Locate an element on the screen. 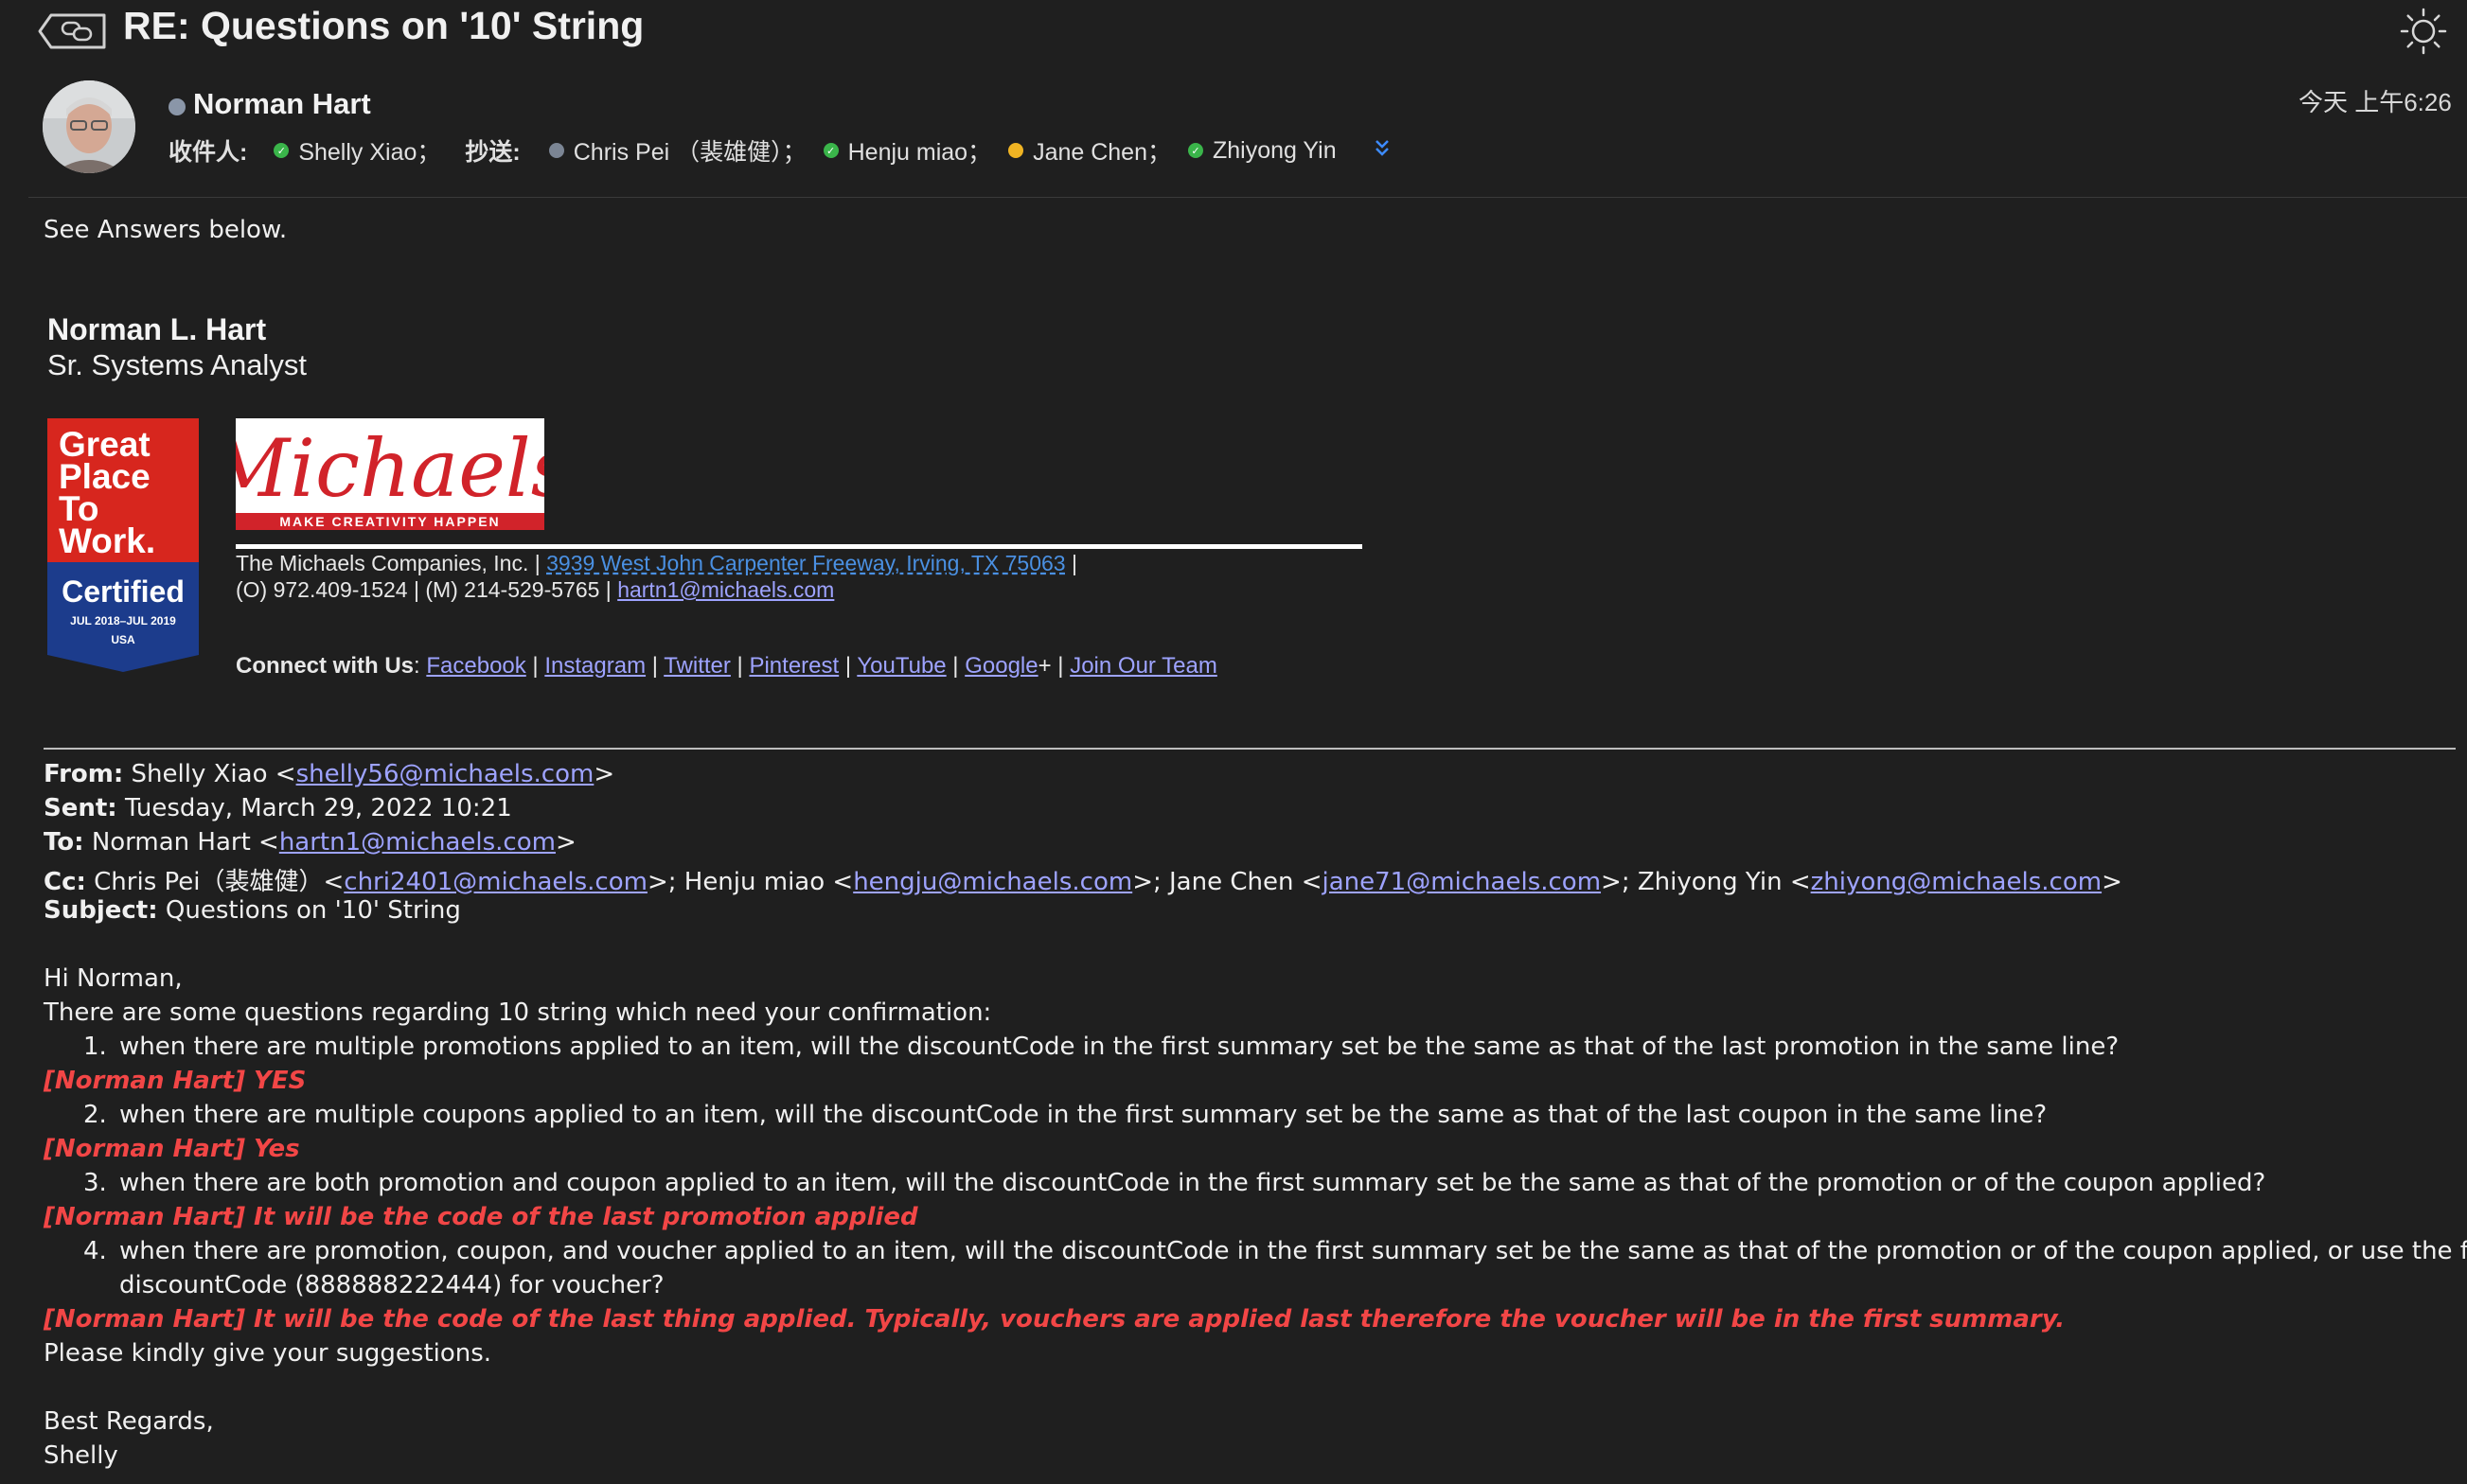  subject-value: Questions on '10' String is located at coordinates (313, 910).